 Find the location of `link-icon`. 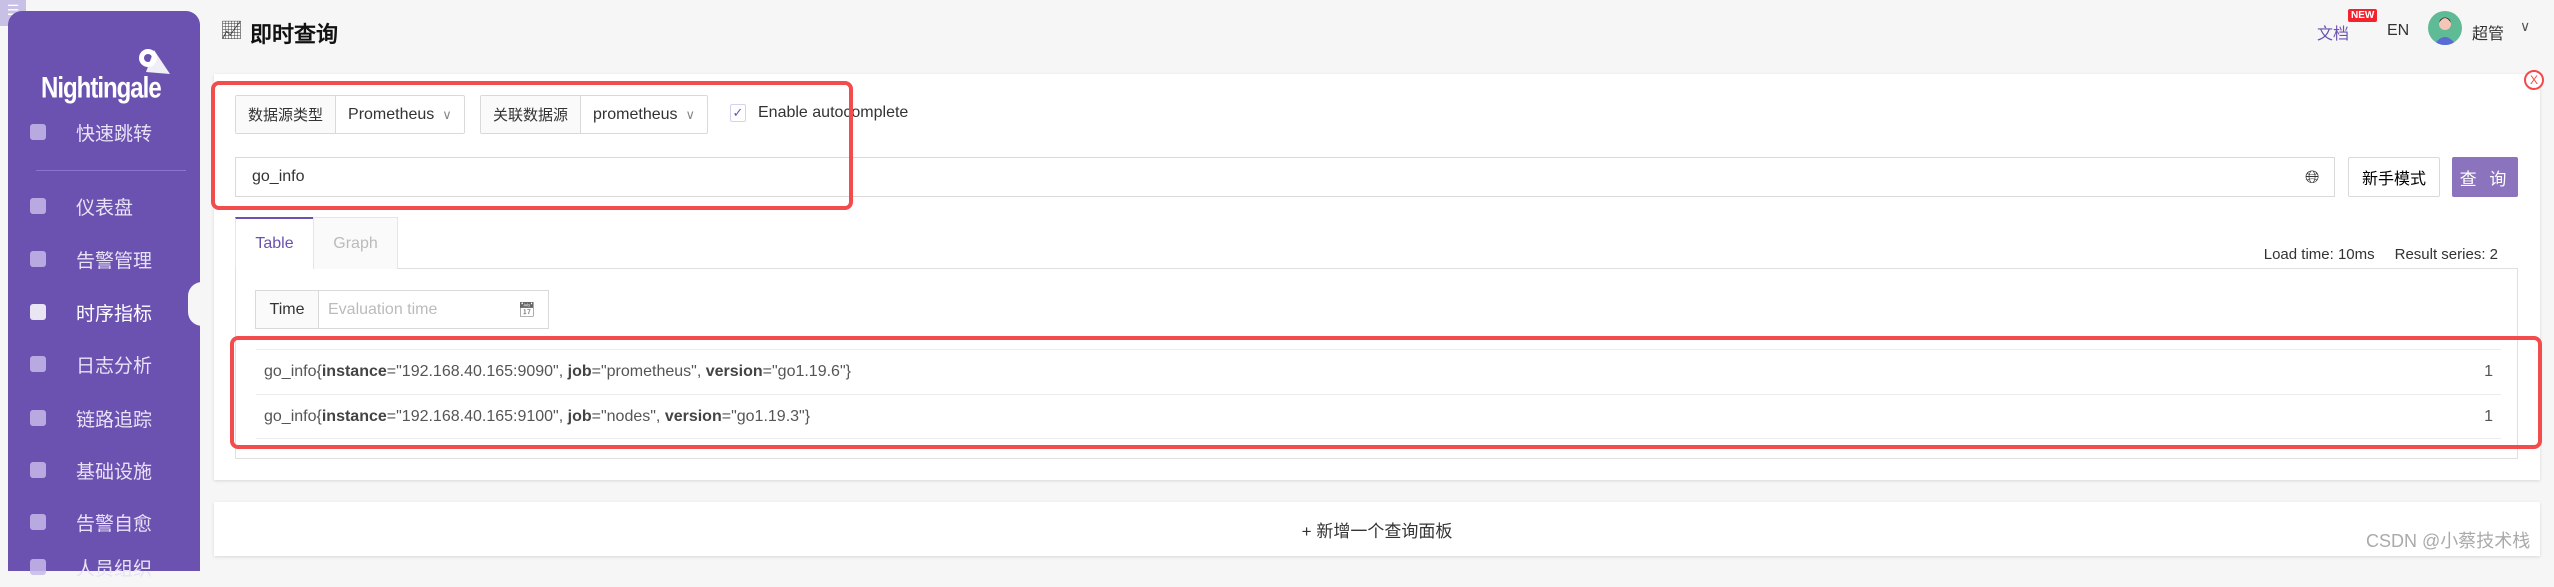

link-icon is located at coordinates (38, 418).